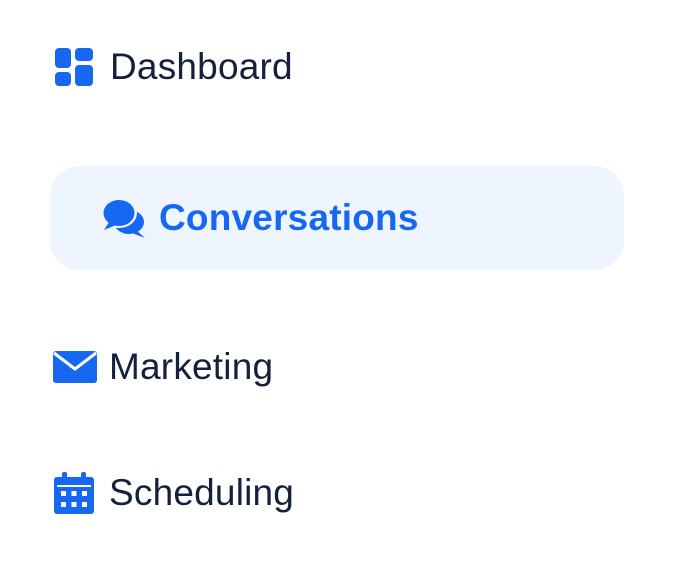  Describe the element at coordinates (74, 367) in the screenshot. I see `envelope-icon` at that location.